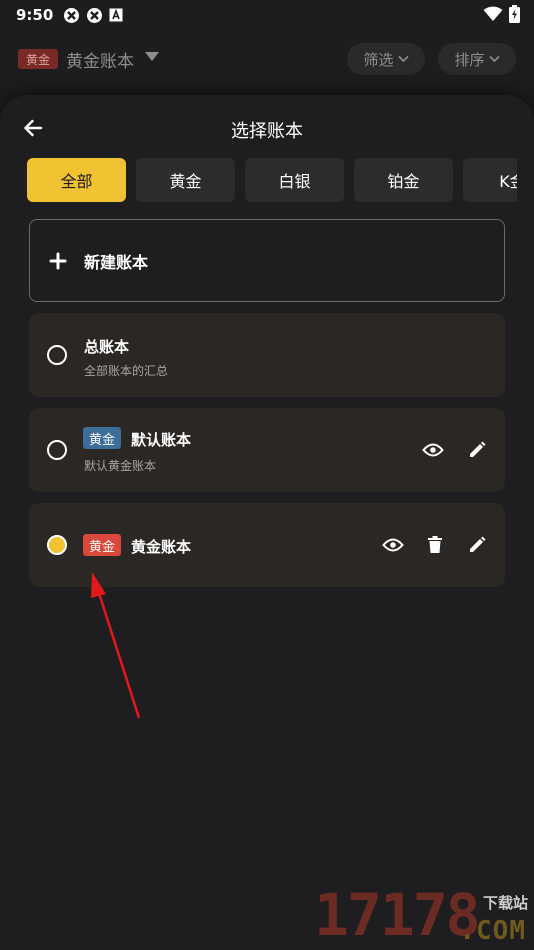 The height and width of the screenshot is (950, 534). What do you see at coordinates (267, 355) in the screenshot?
I see `book-card-total: 总账本 全部账本的汇总` at bounding box center [267, 355].